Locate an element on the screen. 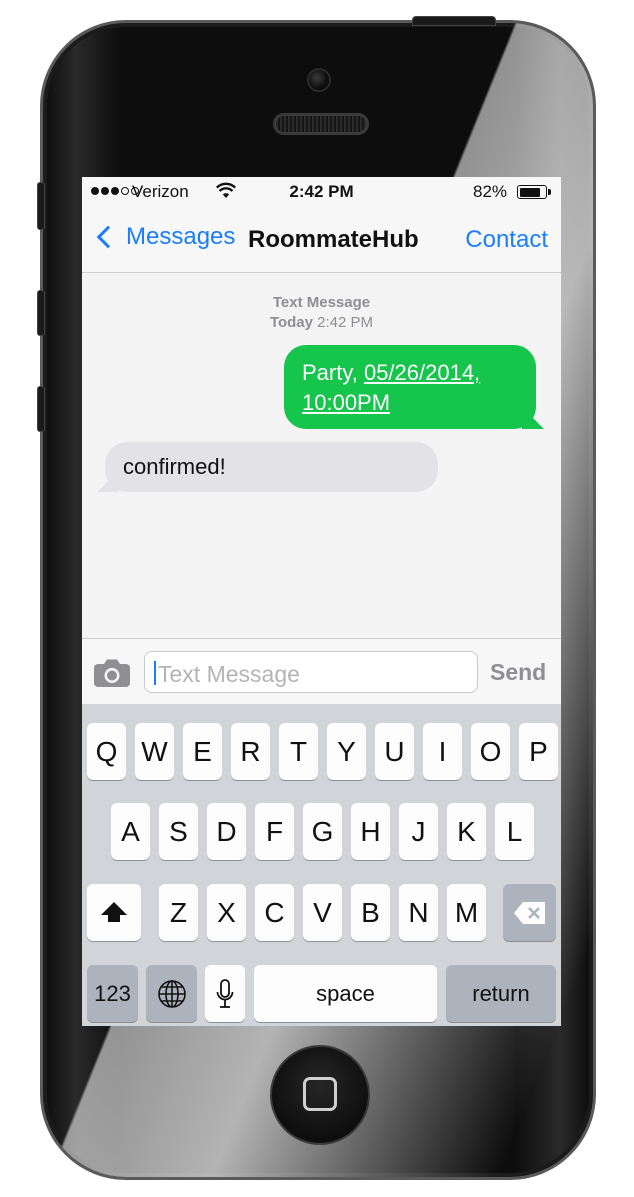 This screenshot has width=634, height=1197. globe-icon is located at coordinates (171, 993).